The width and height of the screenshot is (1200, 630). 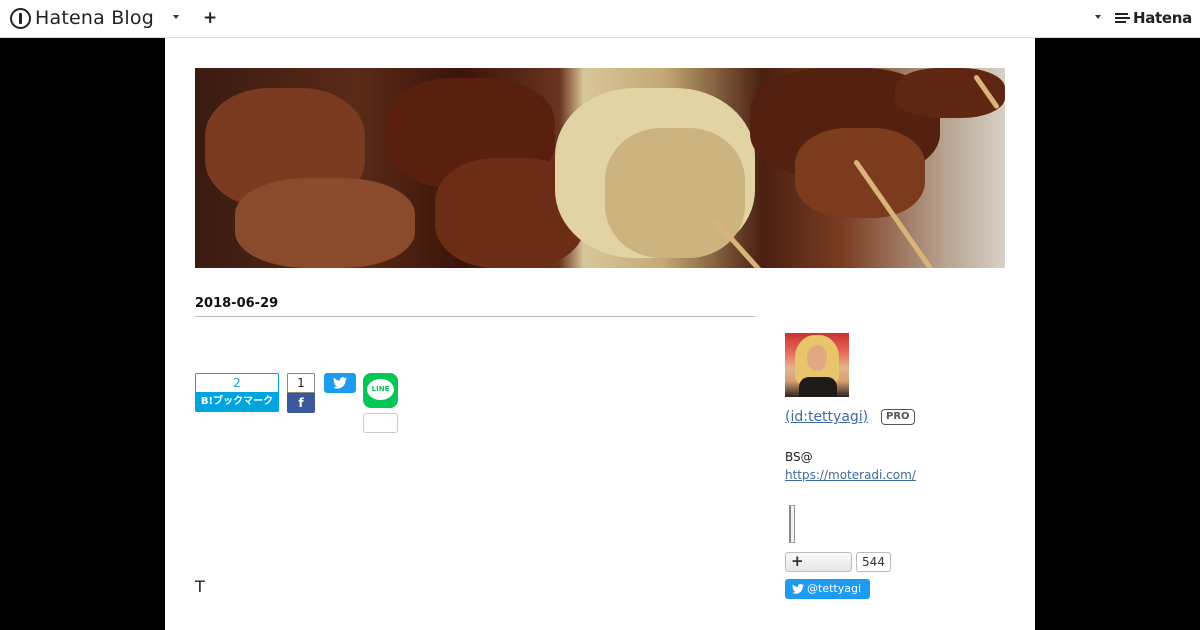 I want to click on twitter-handle: @tettyagi, so click(x=834, y=588).